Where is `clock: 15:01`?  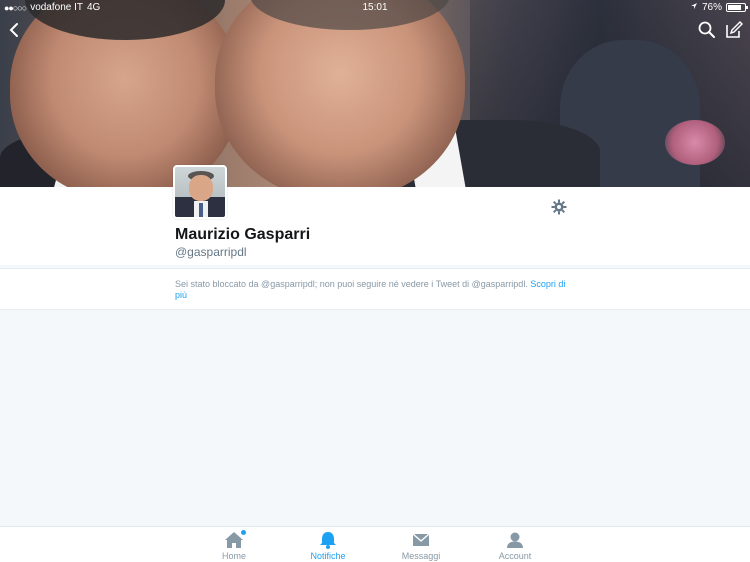 clock: 15:01 is located at coordinates (375, 7).